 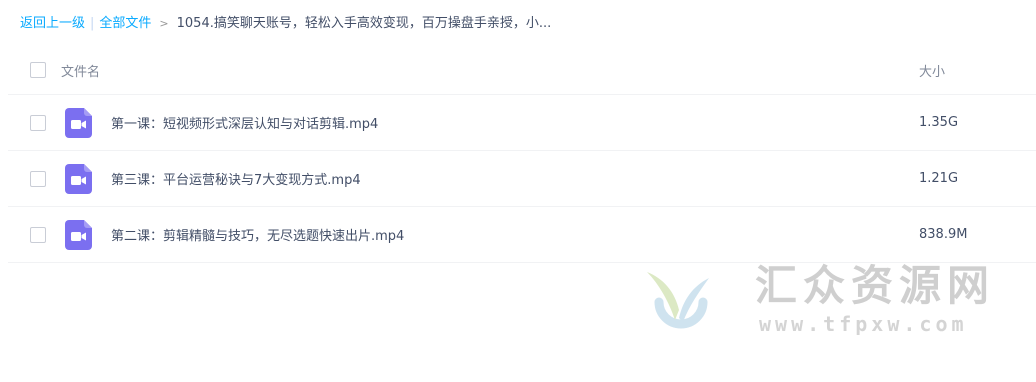 What do you see at coordinates (863, 324) in the screenshot?
I see `watermark-url: www.tfpxw.com` at bounding box center [863, 324].